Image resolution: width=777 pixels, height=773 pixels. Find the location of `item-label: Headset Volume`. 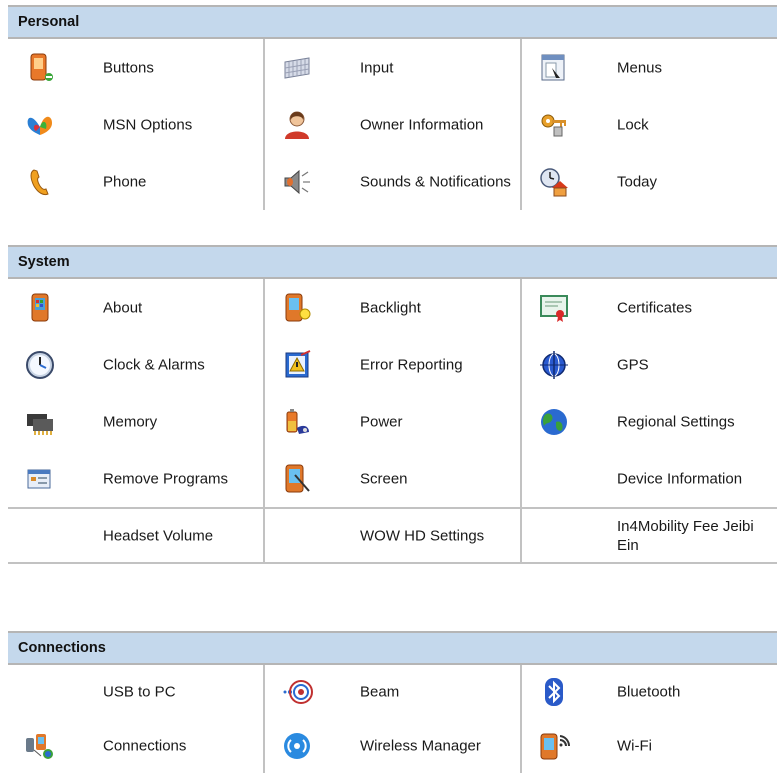

item-label: Headset Volume is located at coordinates (158, 535).